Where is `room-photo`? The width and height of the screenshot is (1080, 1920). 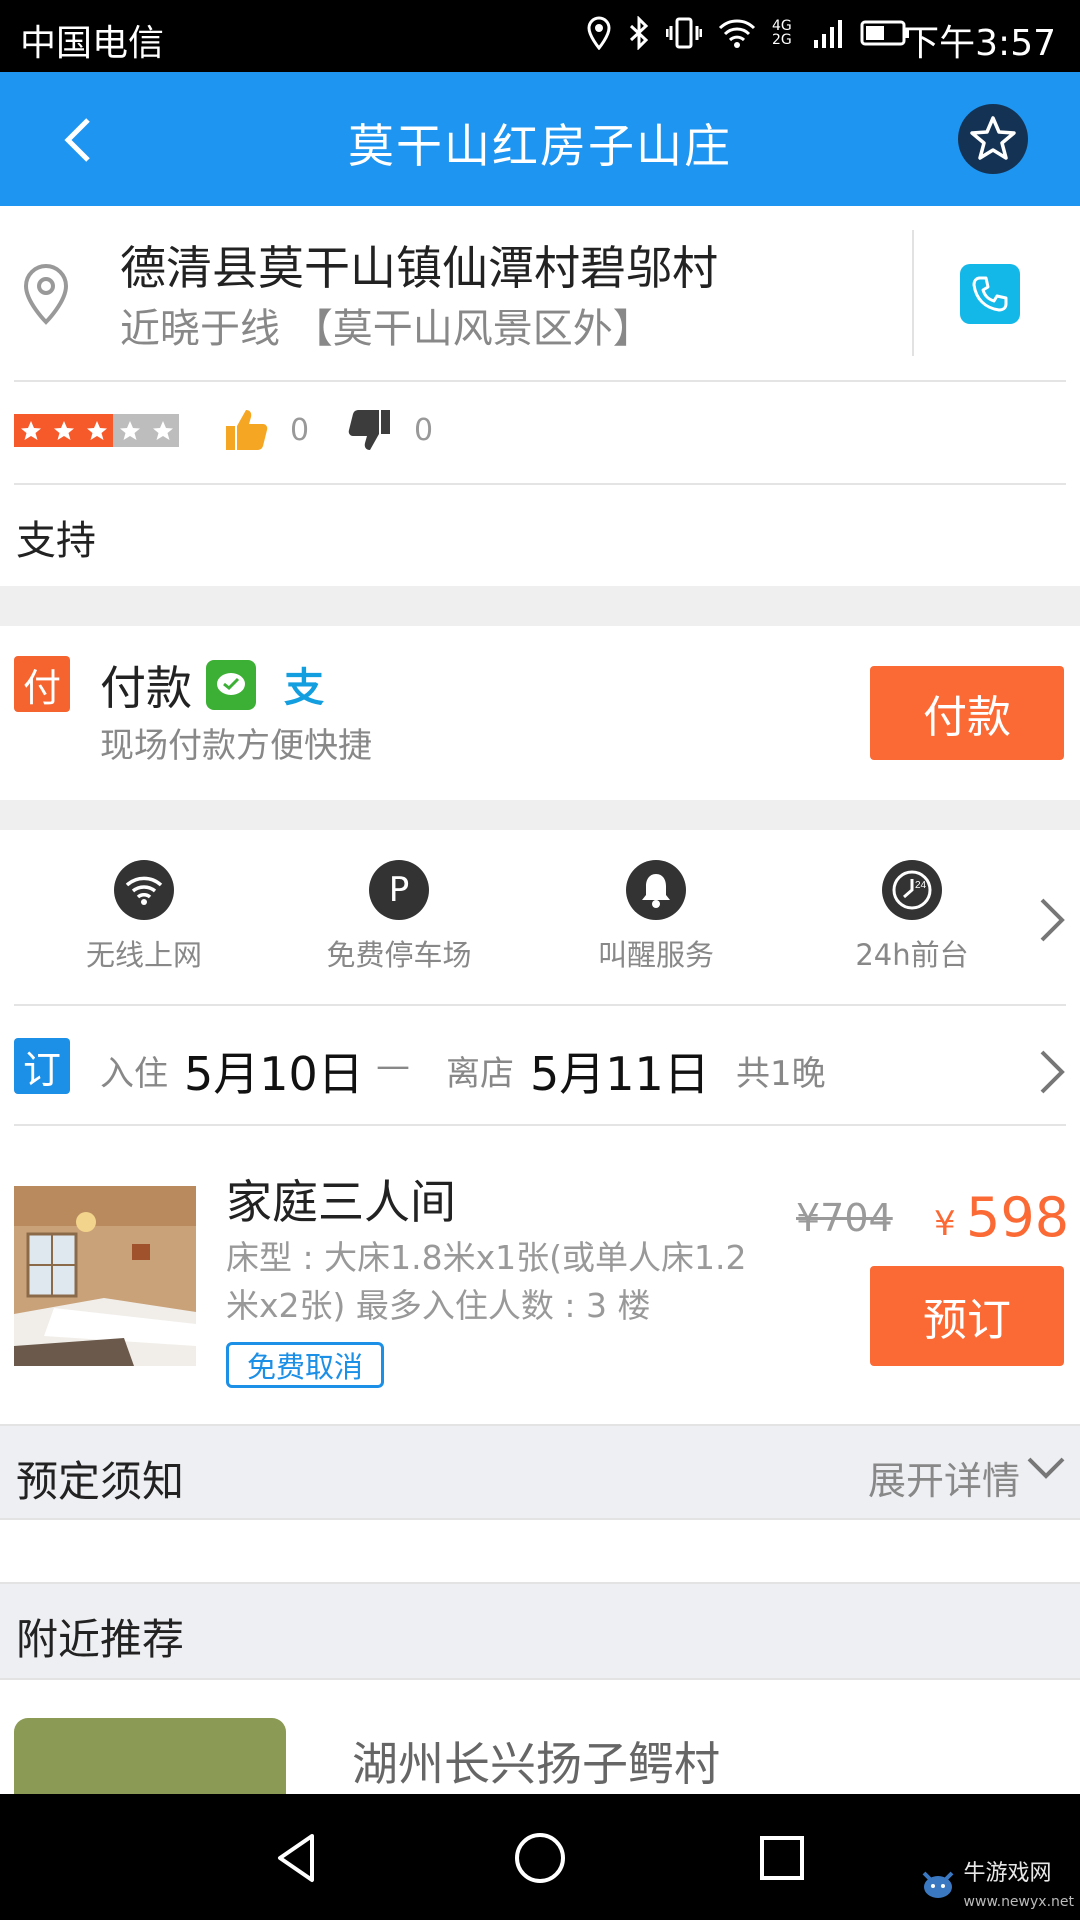
room-photo is located at coordinates (105, 1276).